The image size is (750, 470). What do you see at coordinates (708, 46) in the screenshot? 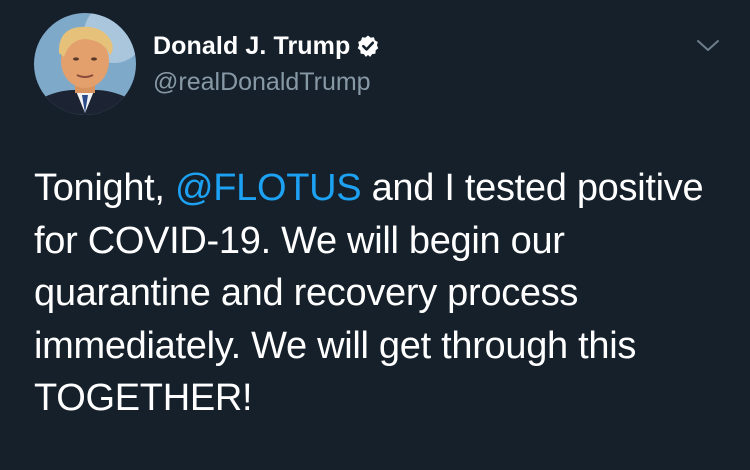
I see `chevron-down-icon` at bounding box center [708, 46].